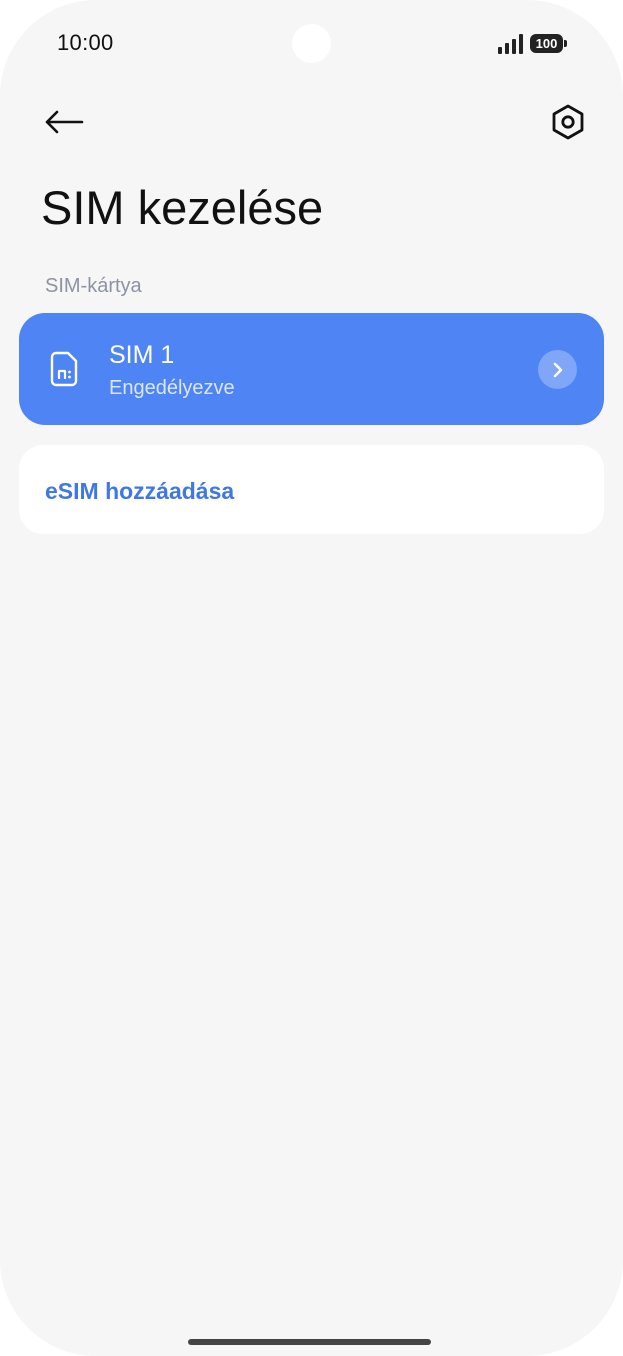 The height and width of the screenshot is (1356, 623). What do you see at coordinates (64, 369) in the screenshot?
I see `sim-card-icon` at bounding box center [64, 369].